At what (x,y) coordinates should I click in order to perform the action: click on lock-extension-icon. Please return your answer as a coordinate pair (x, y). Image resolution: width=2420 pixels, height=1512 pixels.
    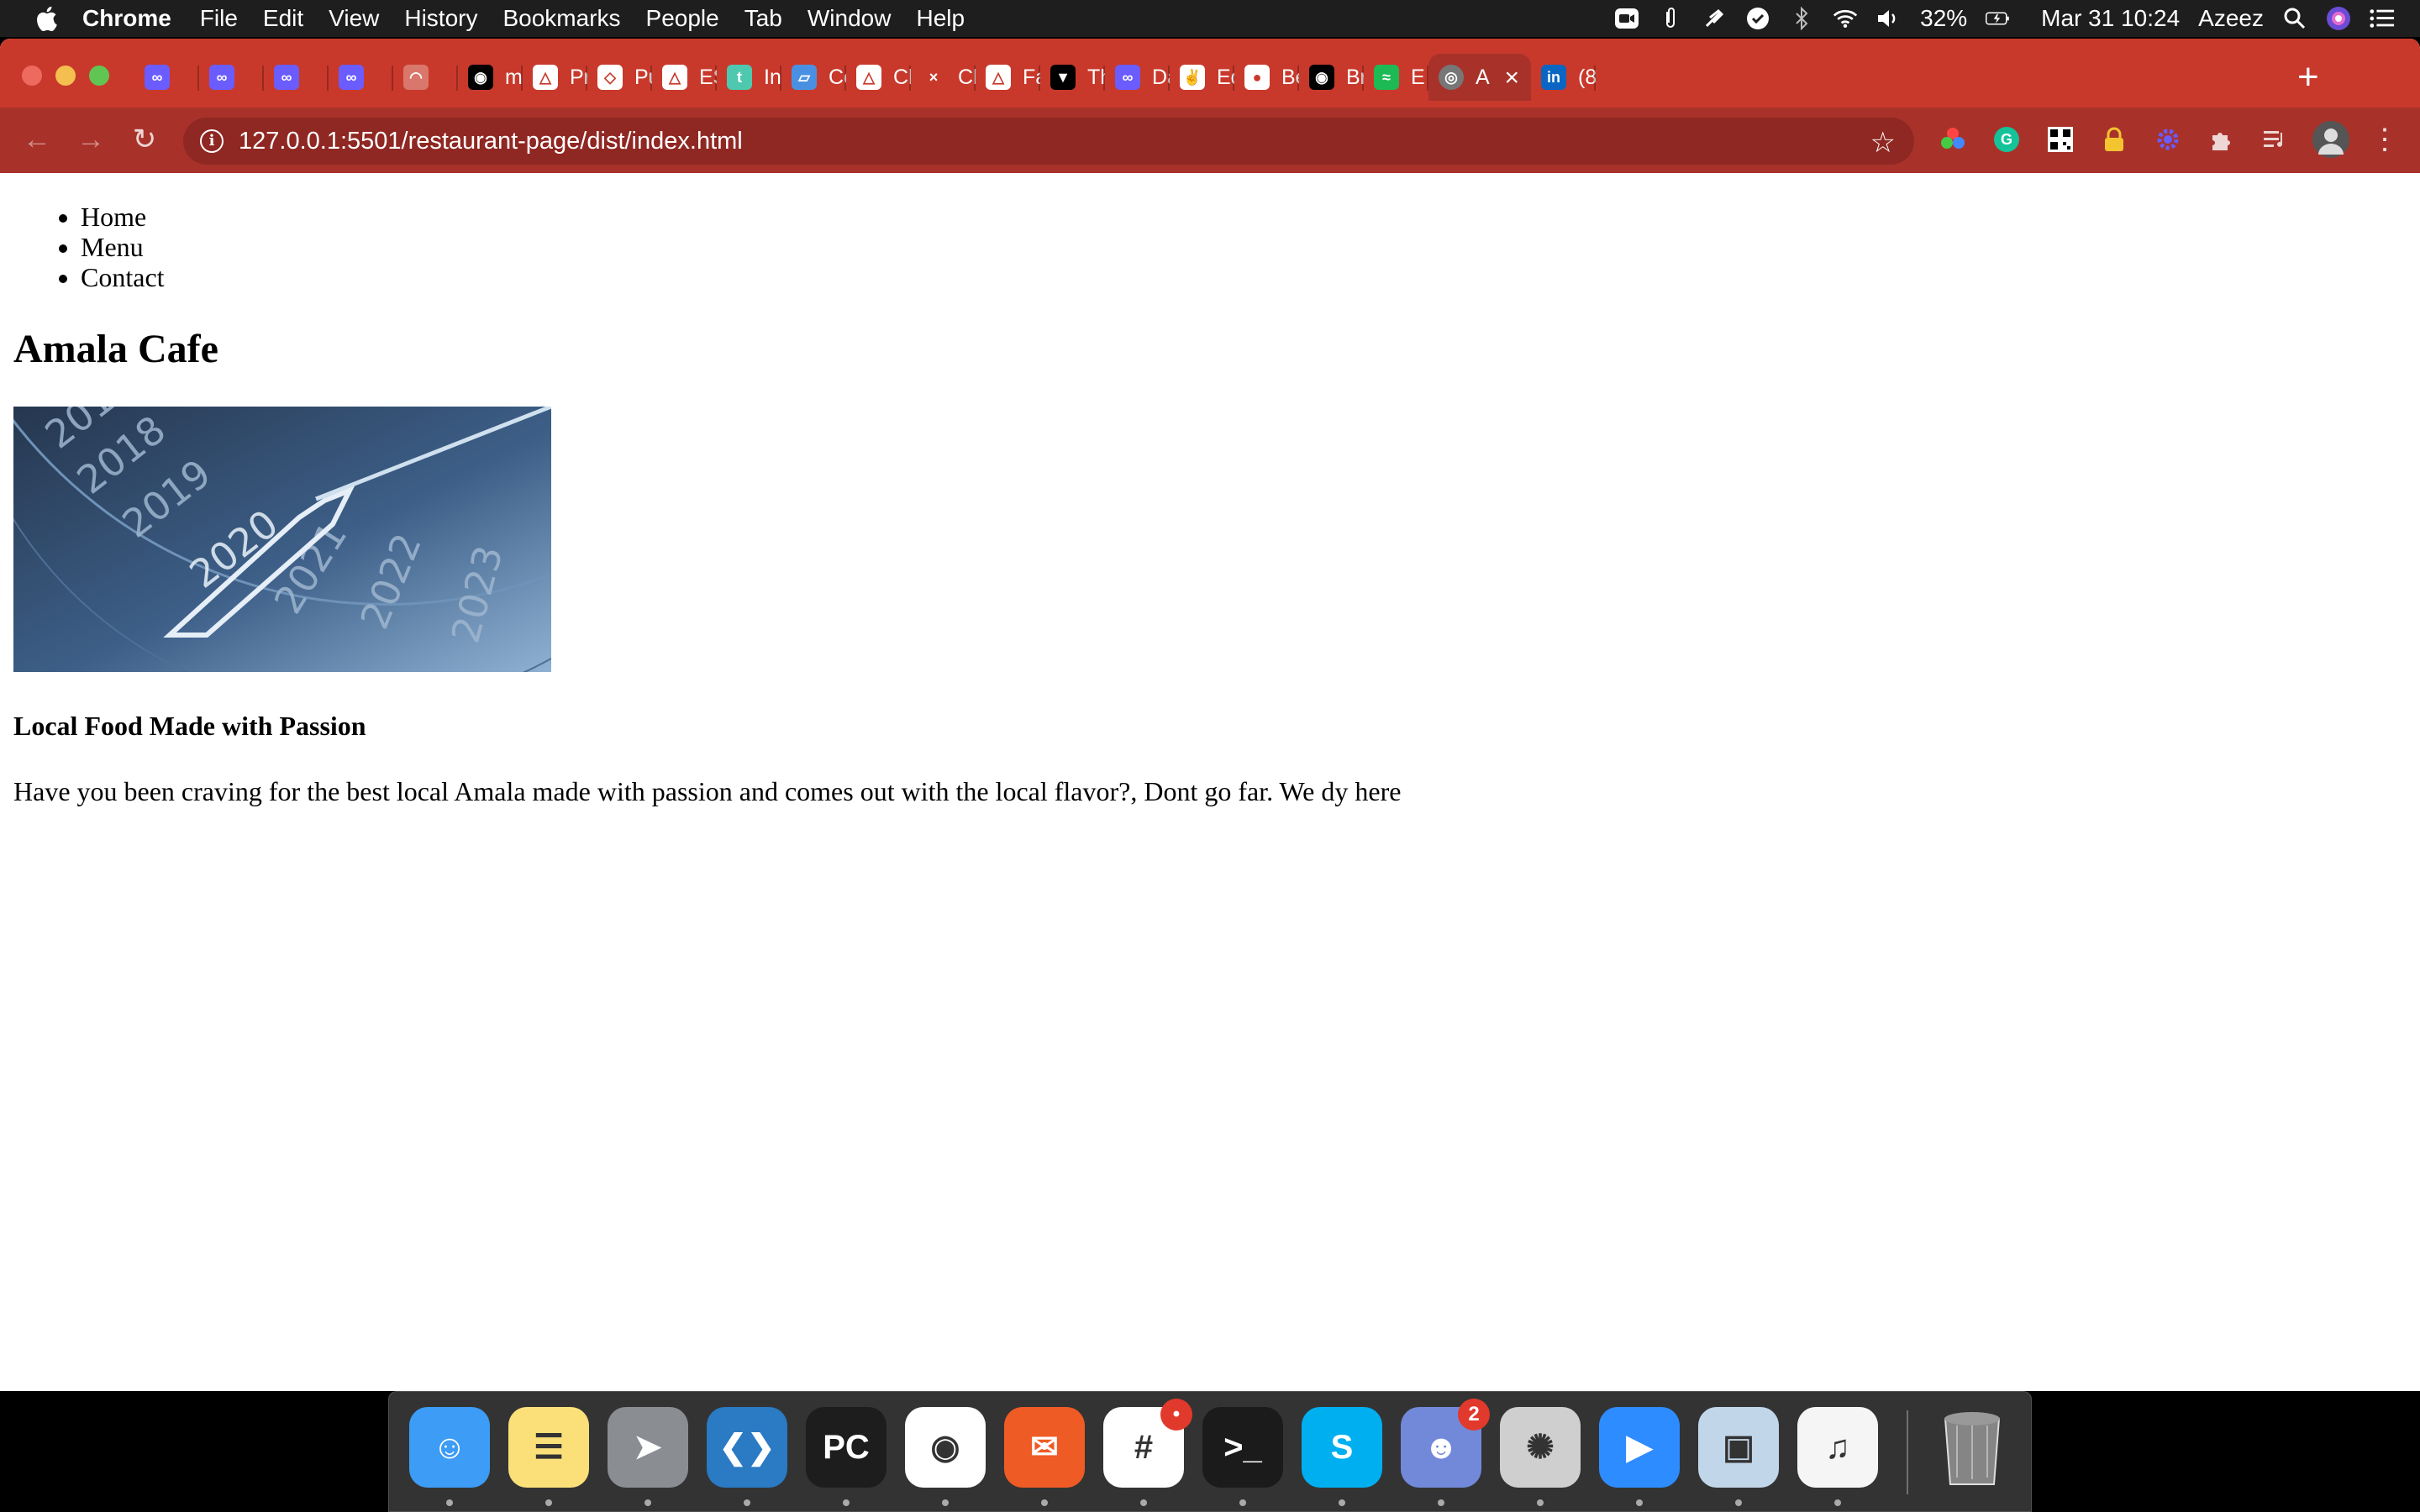
    Looking at the image, I should click on (2114, 139).